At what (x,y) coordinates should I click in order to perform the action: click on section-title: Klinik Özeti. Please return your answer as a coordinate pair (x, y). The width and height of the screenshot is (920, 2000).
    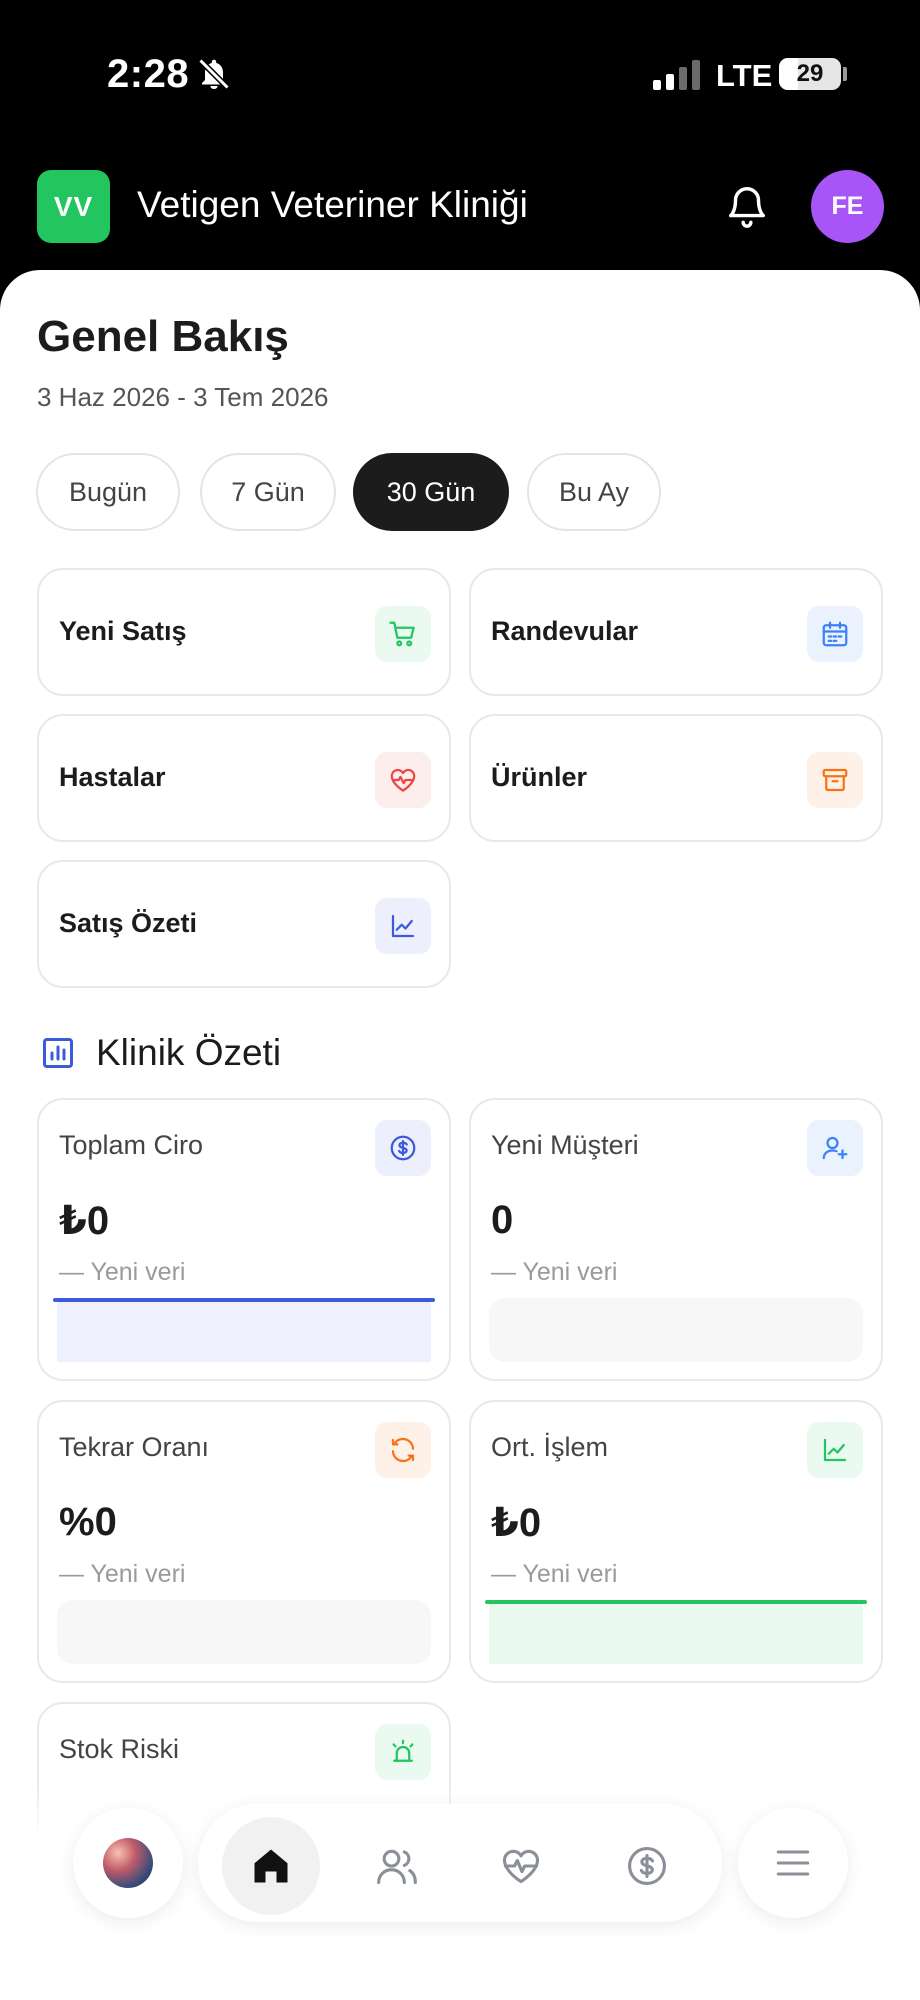
    Looking at the image, I should click on (189, 1052).